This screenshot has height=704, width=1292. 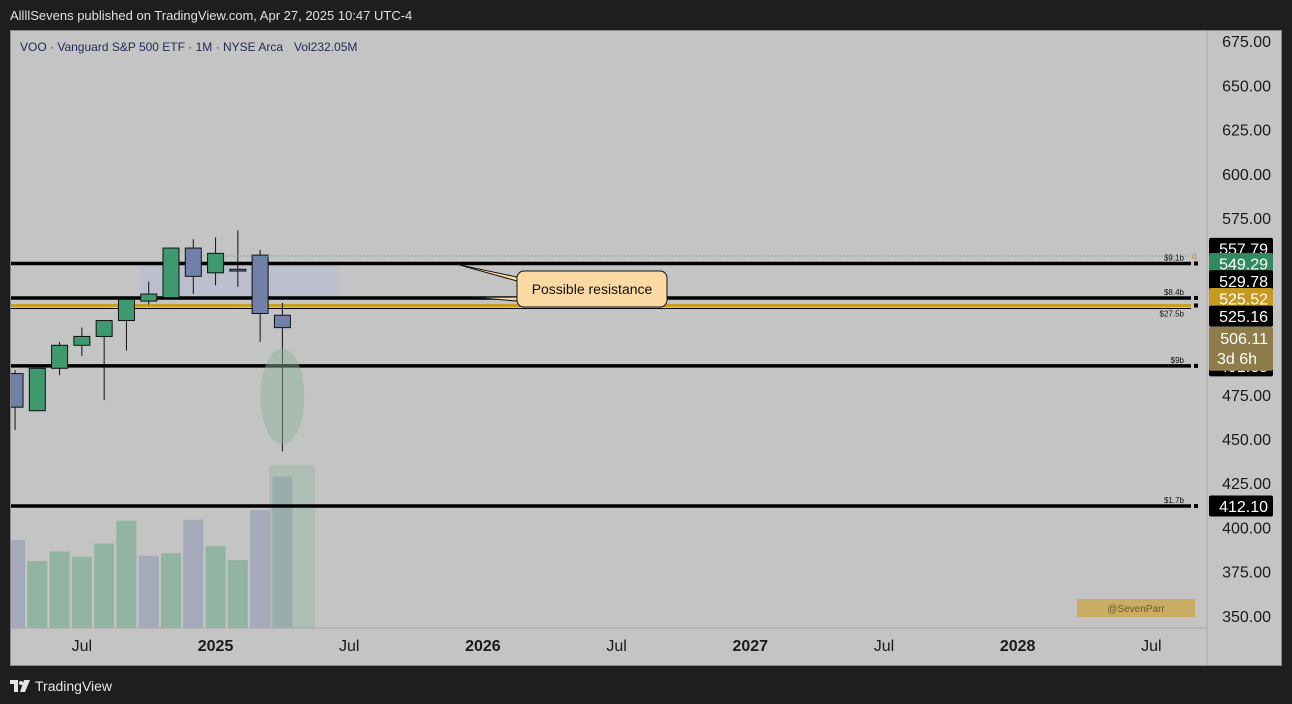 I want to click on y-tick-label: 425.00, so click(x=1246, y=484).